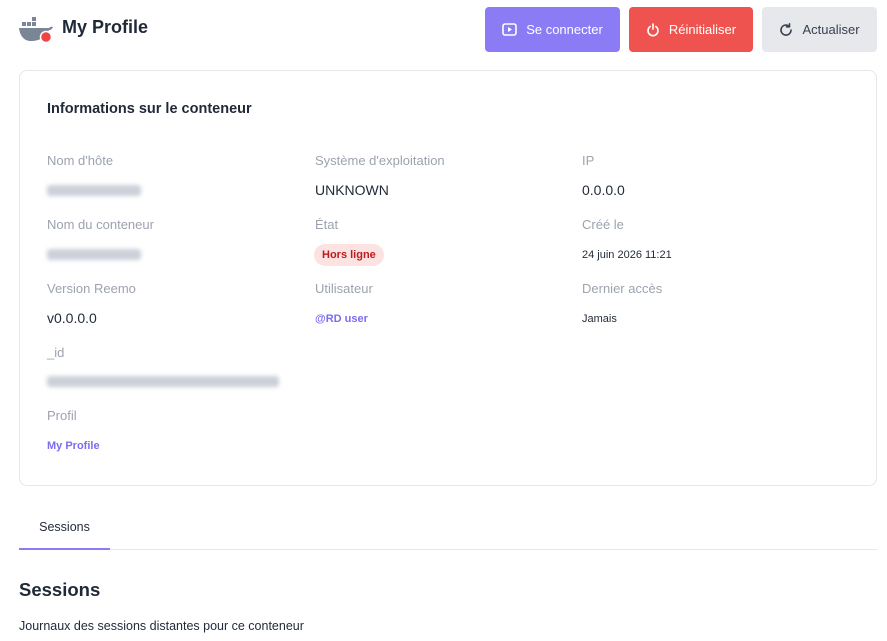 The image size is (887, 641). What do you see at coordinates (831, 29) in the screenshot?
I see `refresh-button-label: Actualiser` at bounding box center [831, 29].